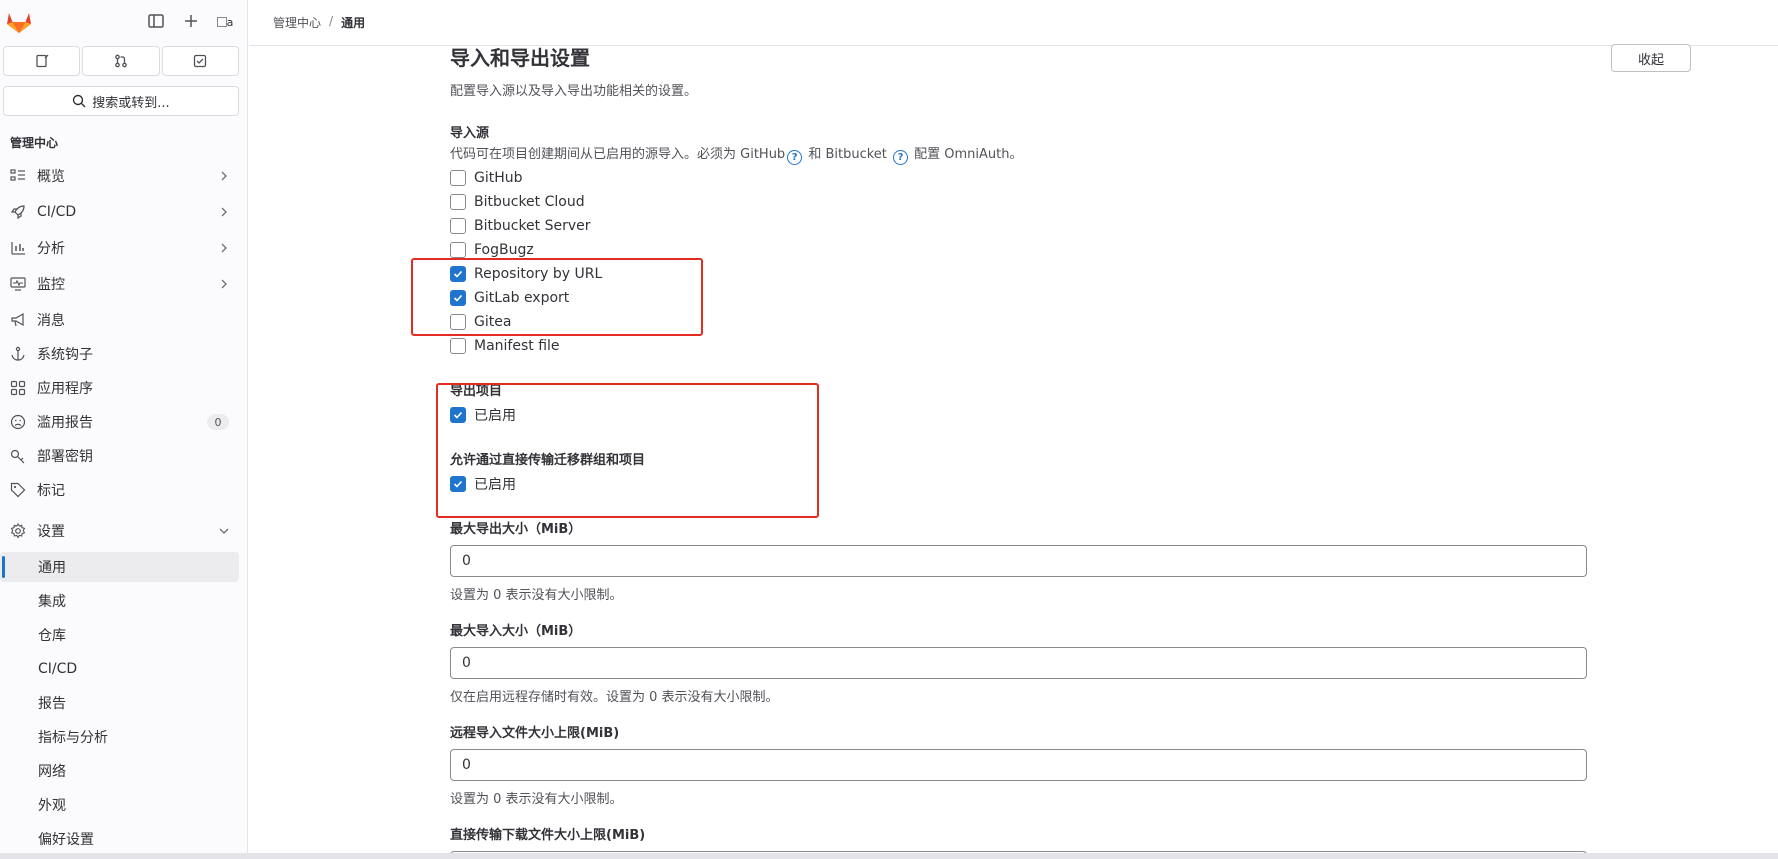  I want to click on github-help-icon: ?, so click(795, 157).